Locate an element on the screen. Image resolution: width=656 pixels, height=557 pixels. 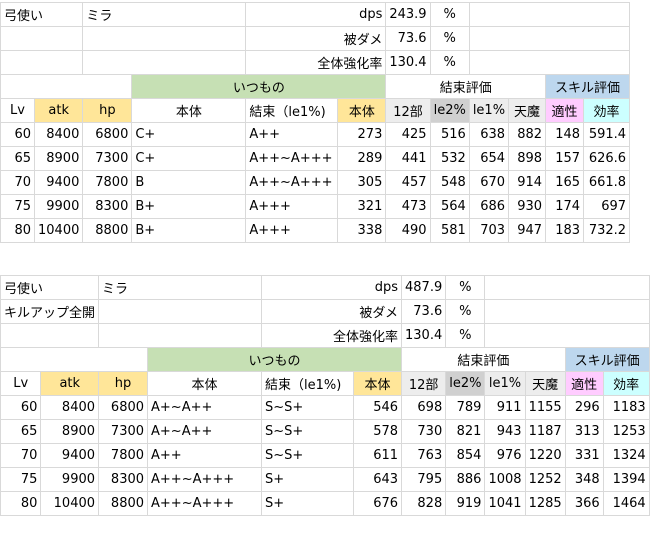
table-cell: 338 is located at coordinates (362, 230).